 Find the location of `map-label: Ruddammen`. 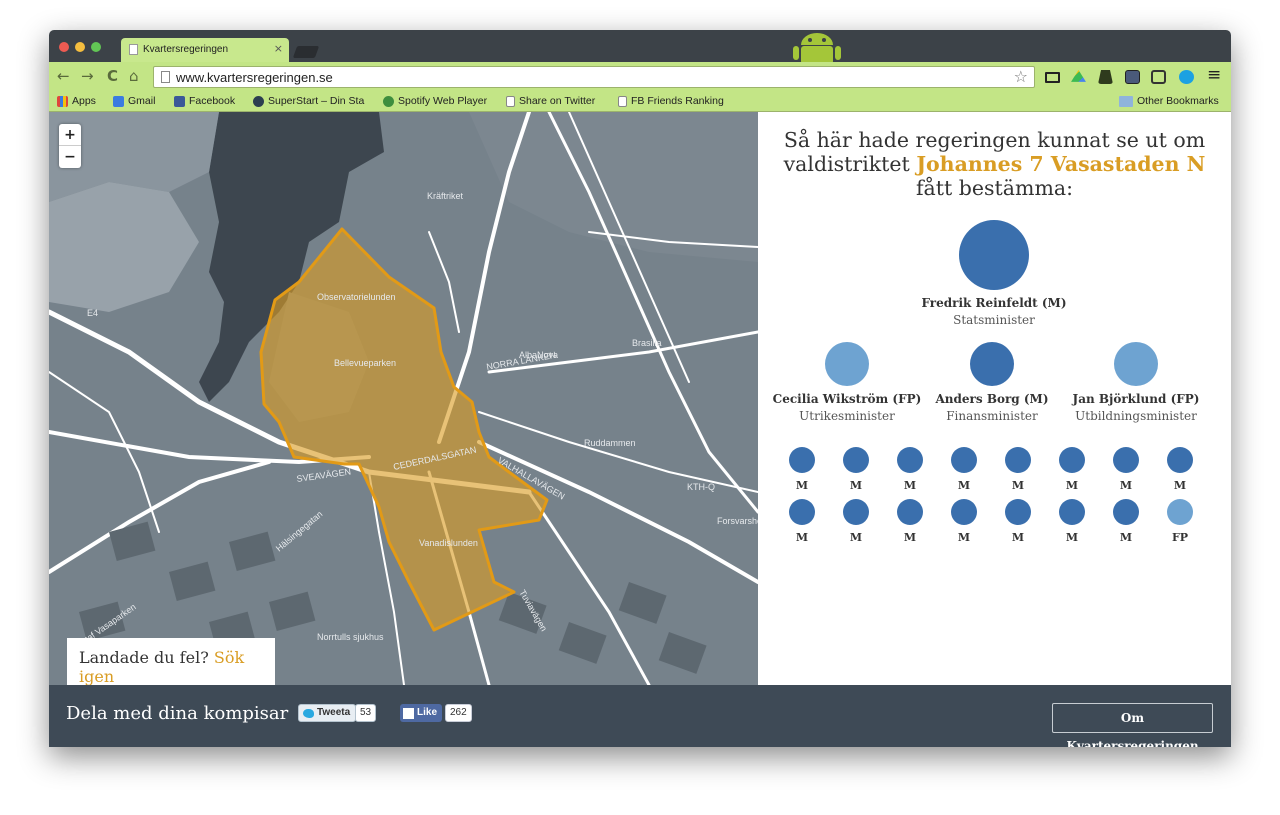

map-label: Ruddammen is located at coordinates (610, 443).